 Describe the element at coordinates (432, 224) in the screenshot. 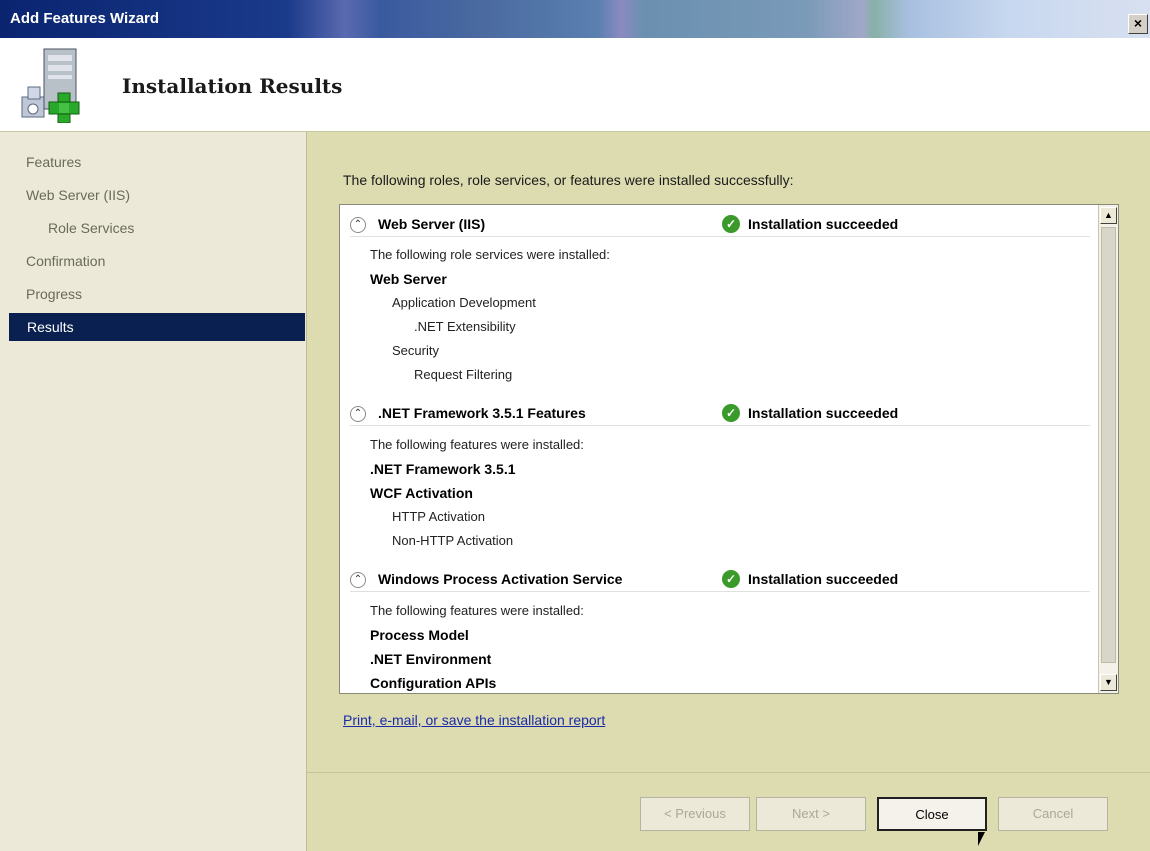

I see `section-name: Web Server (IIS)` at that location.